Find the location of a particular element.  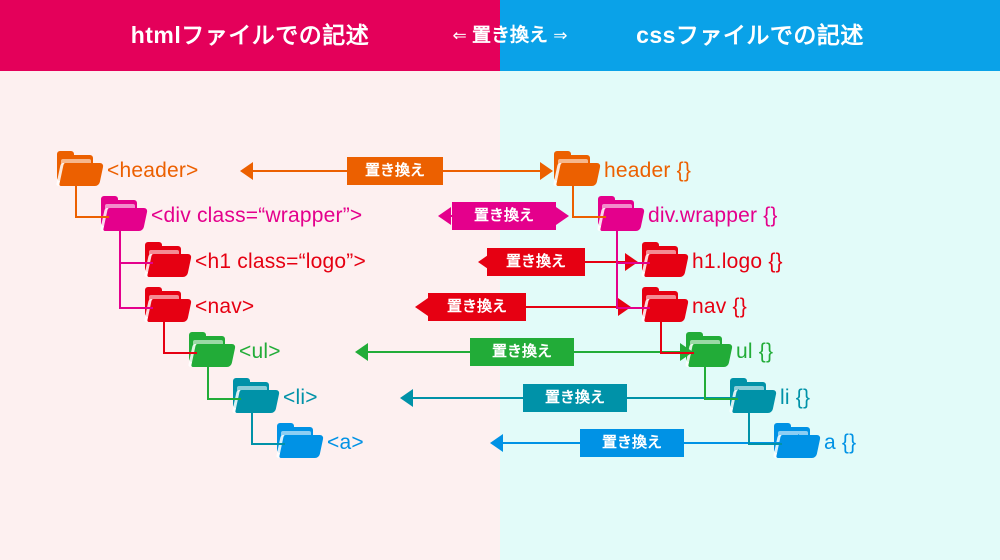

tree-node-label: header {} is located at coordinates (648, 170).